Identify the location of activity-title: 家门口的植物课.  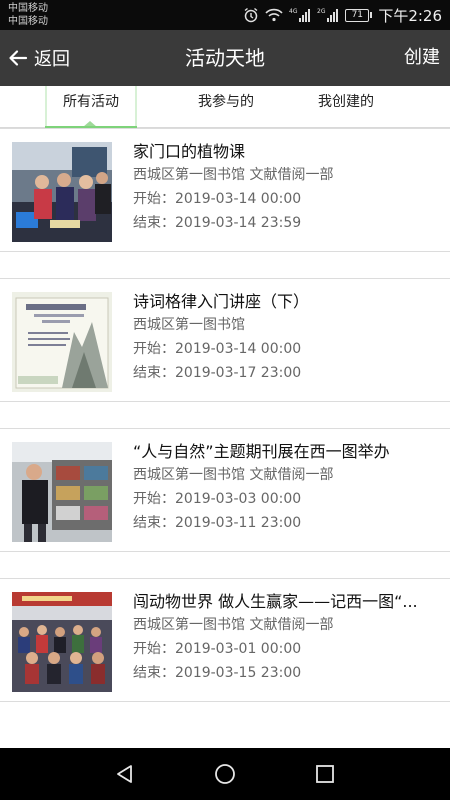
(189, 151).